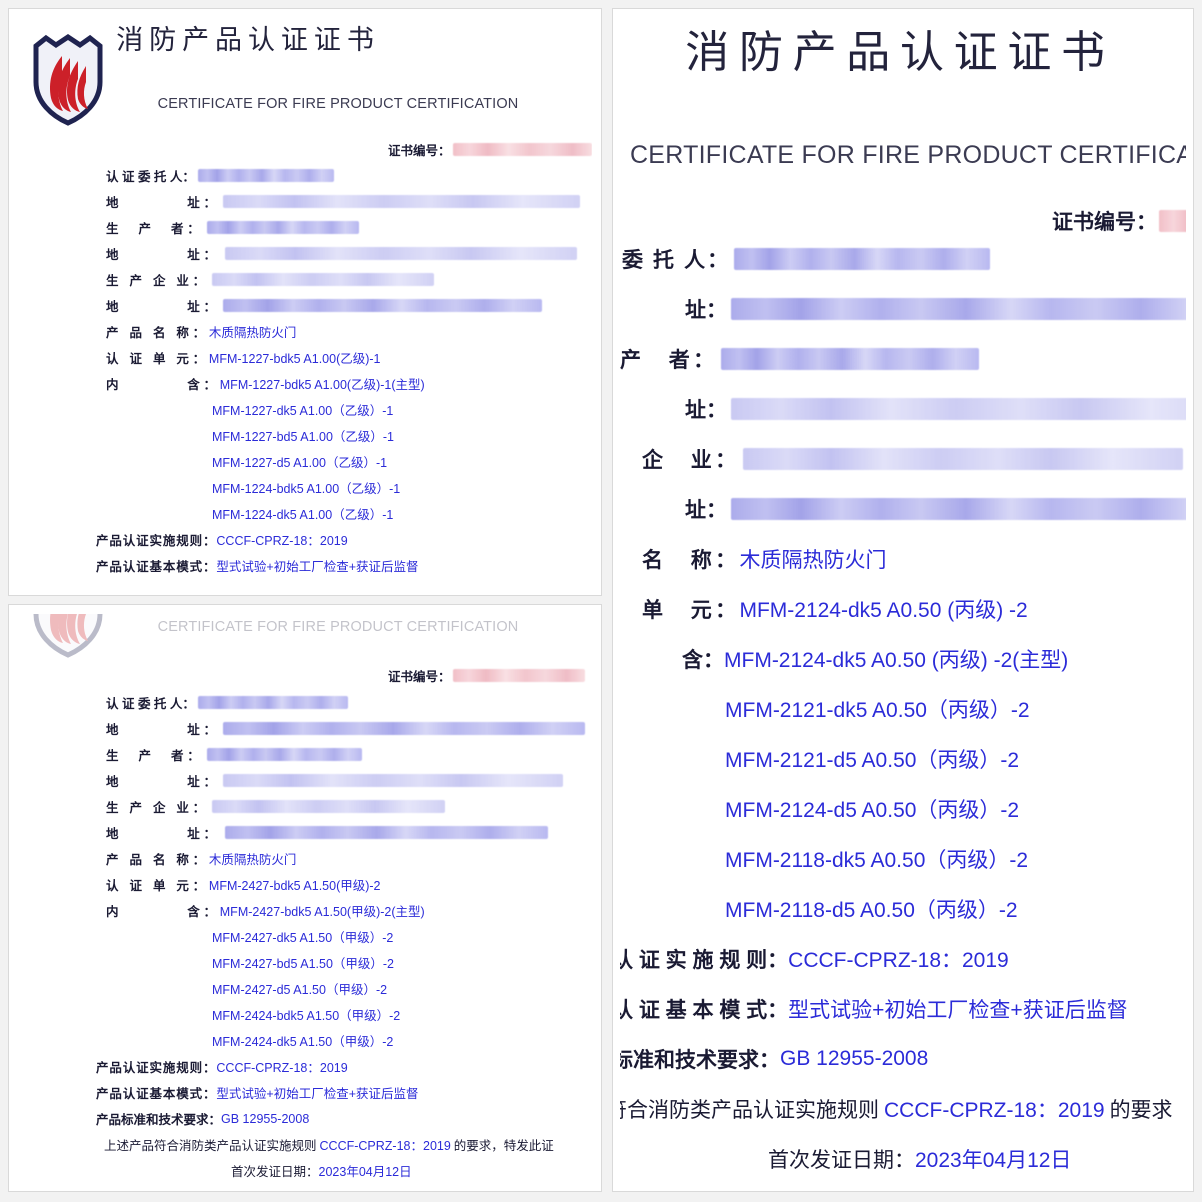 The height and width of the screenshot is (1202, 1202). What do you see at coordinates (994, 1110) in the screenshot?
I see `statement-rule-value: CCCF-CPRZ-18：2019` at bounding box center [994, 1110].